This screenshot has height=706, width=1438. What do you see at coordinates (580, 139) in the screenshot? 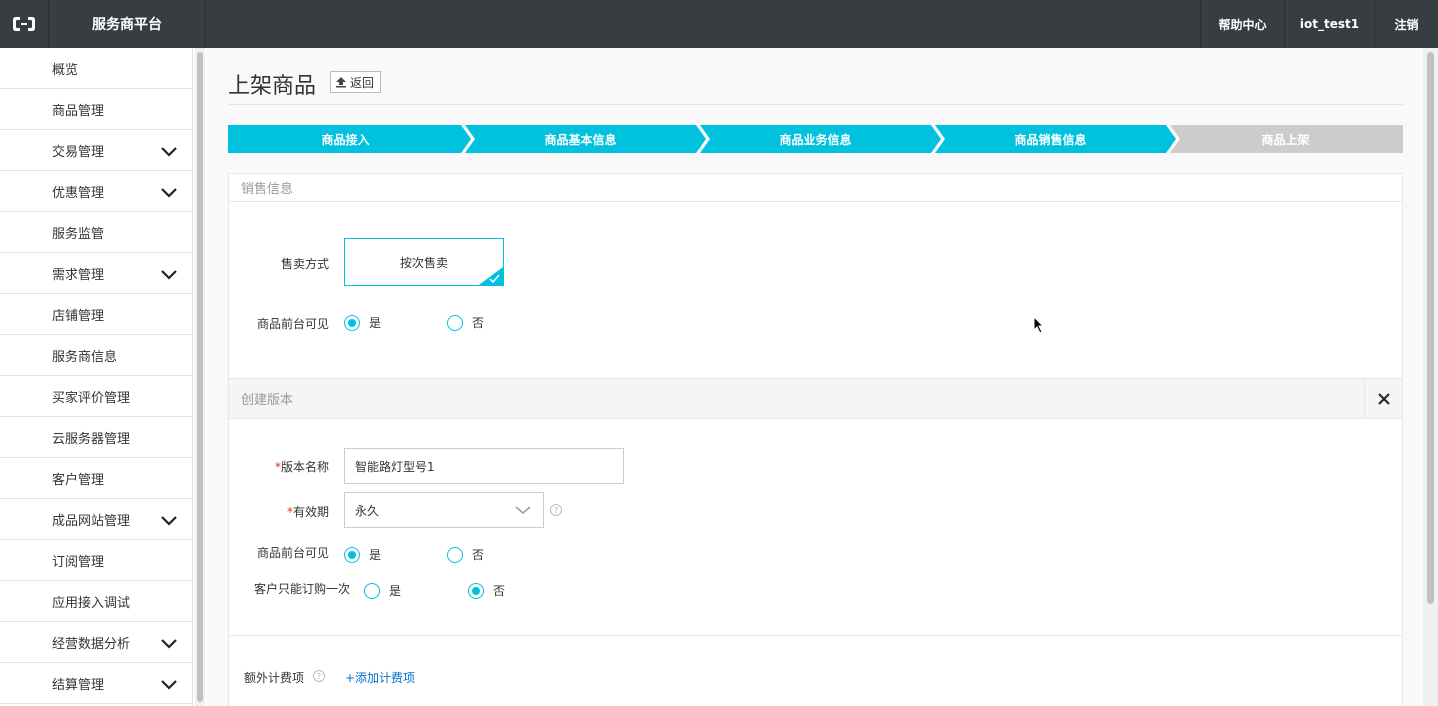
I see `step-label-1: 商品基本信息` at bounding box center [580, 139].